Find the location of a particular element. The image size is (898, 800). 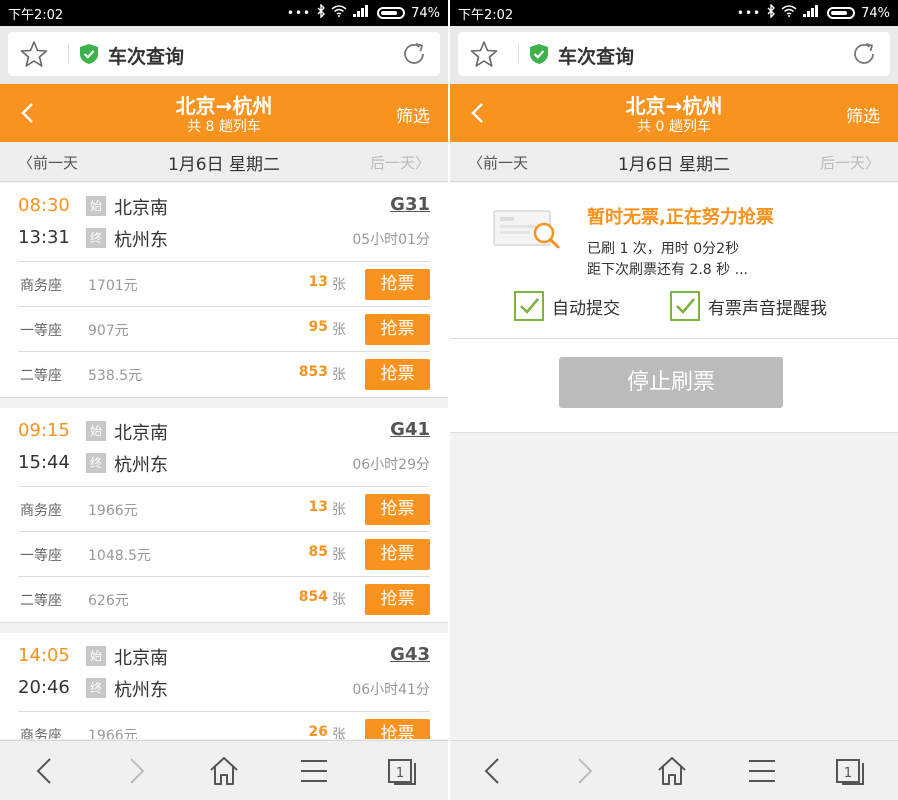

seat-row: 一等座 1048.5元 85 张 抢票 is located at coordinates (224, 554).